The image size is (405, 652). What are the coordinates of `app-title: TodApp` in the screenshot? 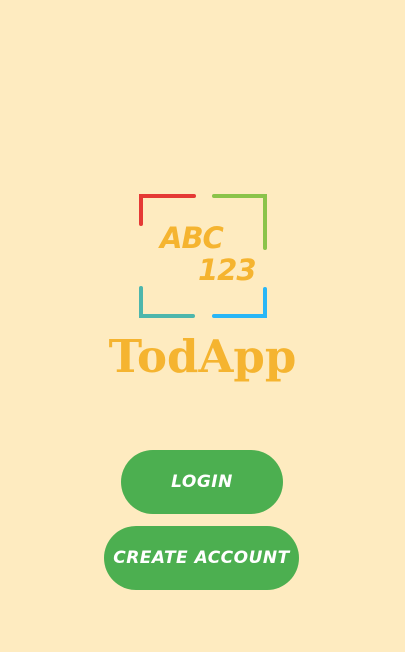 It's located at (202, 356).